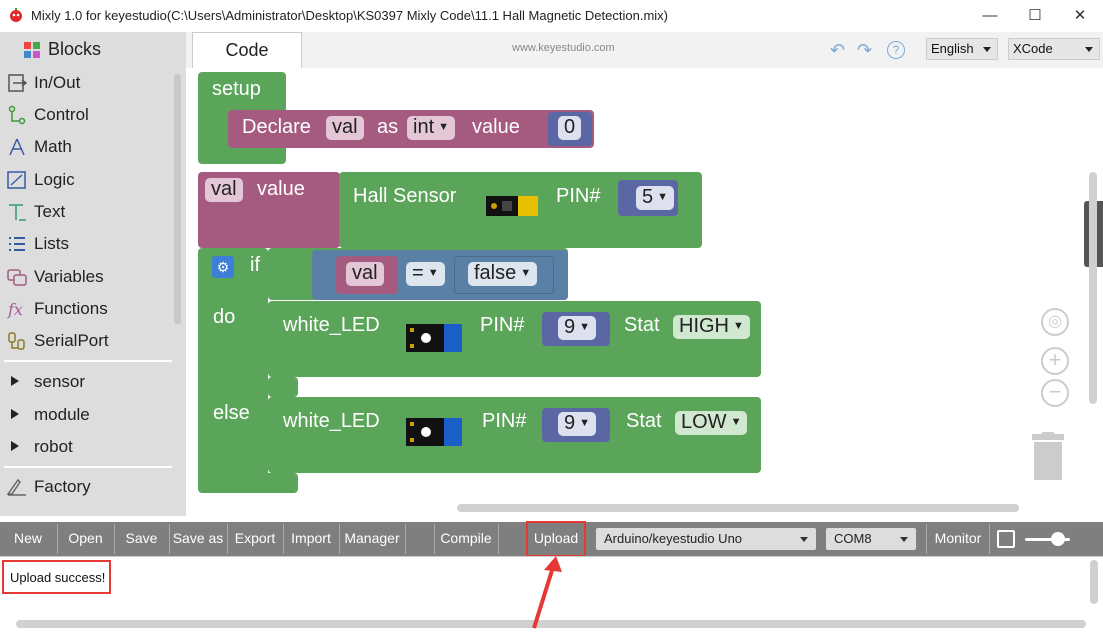  I want to click on category-math: Math, so click(86, 147).